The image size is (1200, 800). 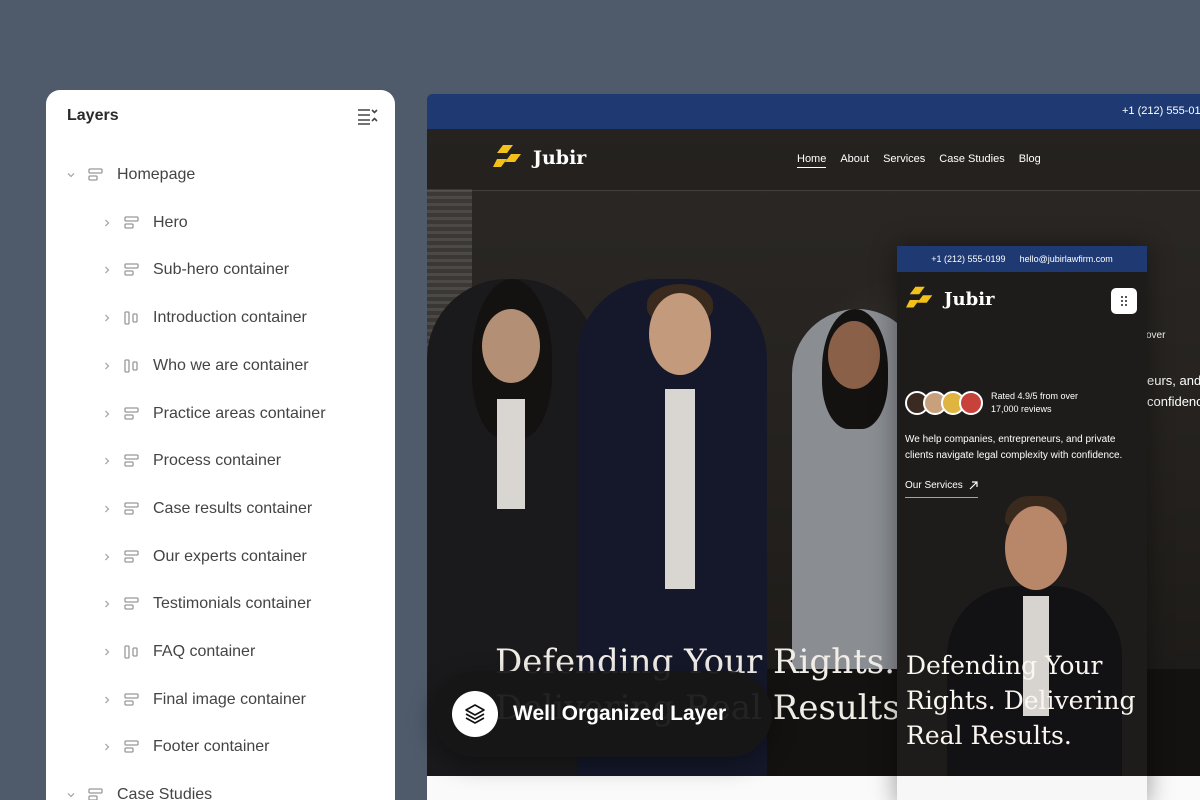 I want to click on topbar-phone: +1 (212) 555-0199, so click(x=1161, y=111).